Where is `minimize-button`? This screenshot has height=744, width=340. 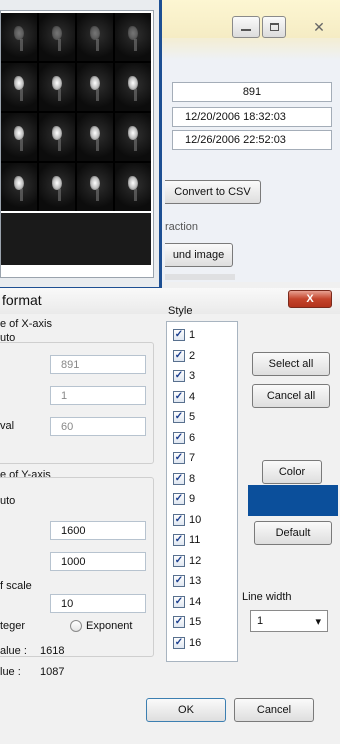 minimize-button is located at coordinates (246, 27).